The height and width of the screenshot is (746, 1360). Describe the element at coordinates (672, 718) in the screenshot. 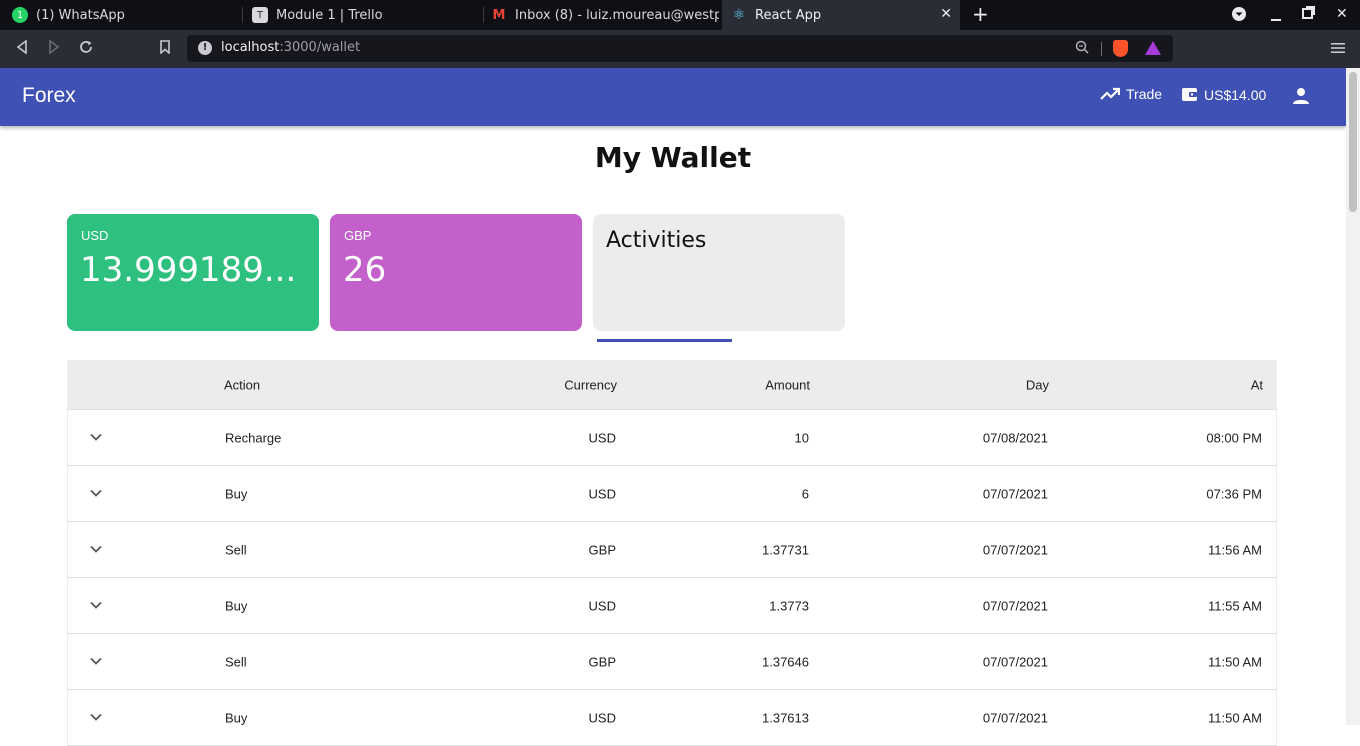

I see `table-row: Buy USD 1.37613 07/07/2021 11:50 AM` at that location.